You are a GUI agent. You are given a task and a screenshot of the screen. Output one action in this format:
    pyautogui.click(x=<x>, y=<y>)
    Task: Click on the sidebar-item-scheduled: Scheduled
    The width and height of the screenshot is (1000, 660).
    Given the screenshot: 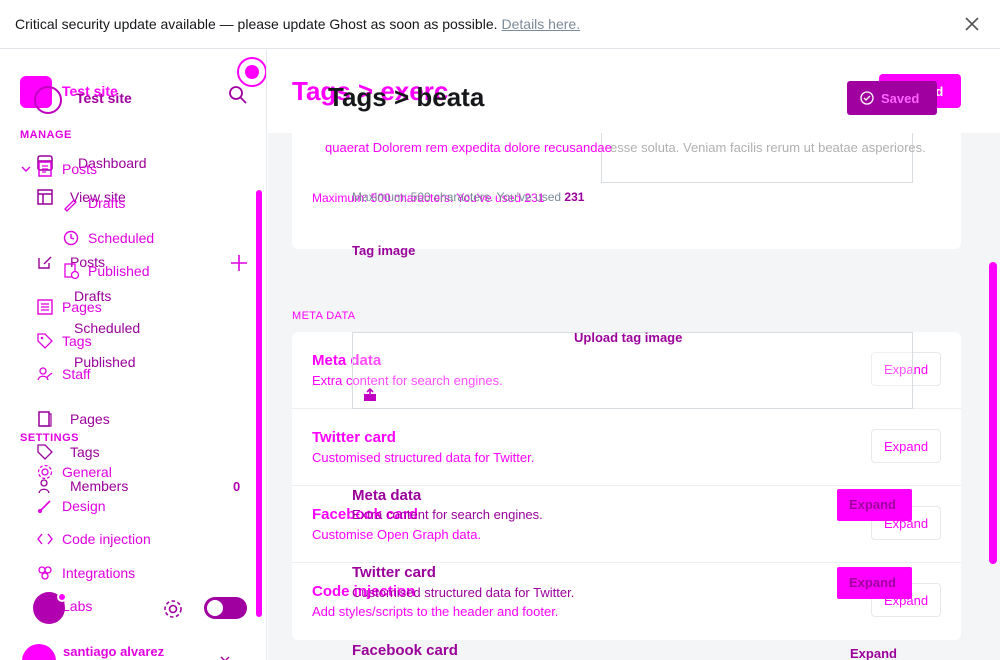 What is the action you would take?
    pyautogui.click(x=108, y=238)
    